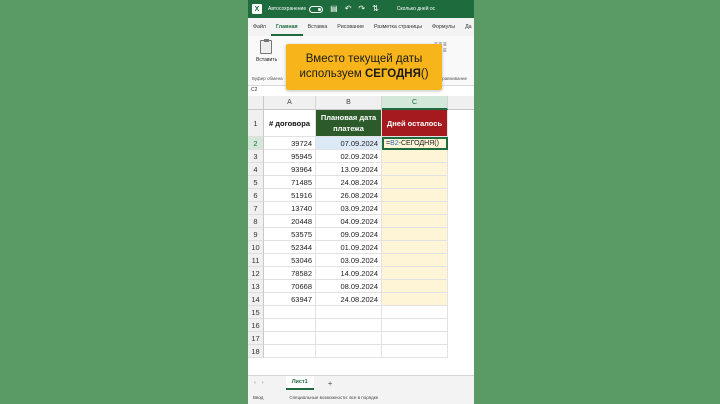  What do you see at coordinates (316, 9) in the screenshot?
I see `autosave-toggle` at bounding box center [316, 9].